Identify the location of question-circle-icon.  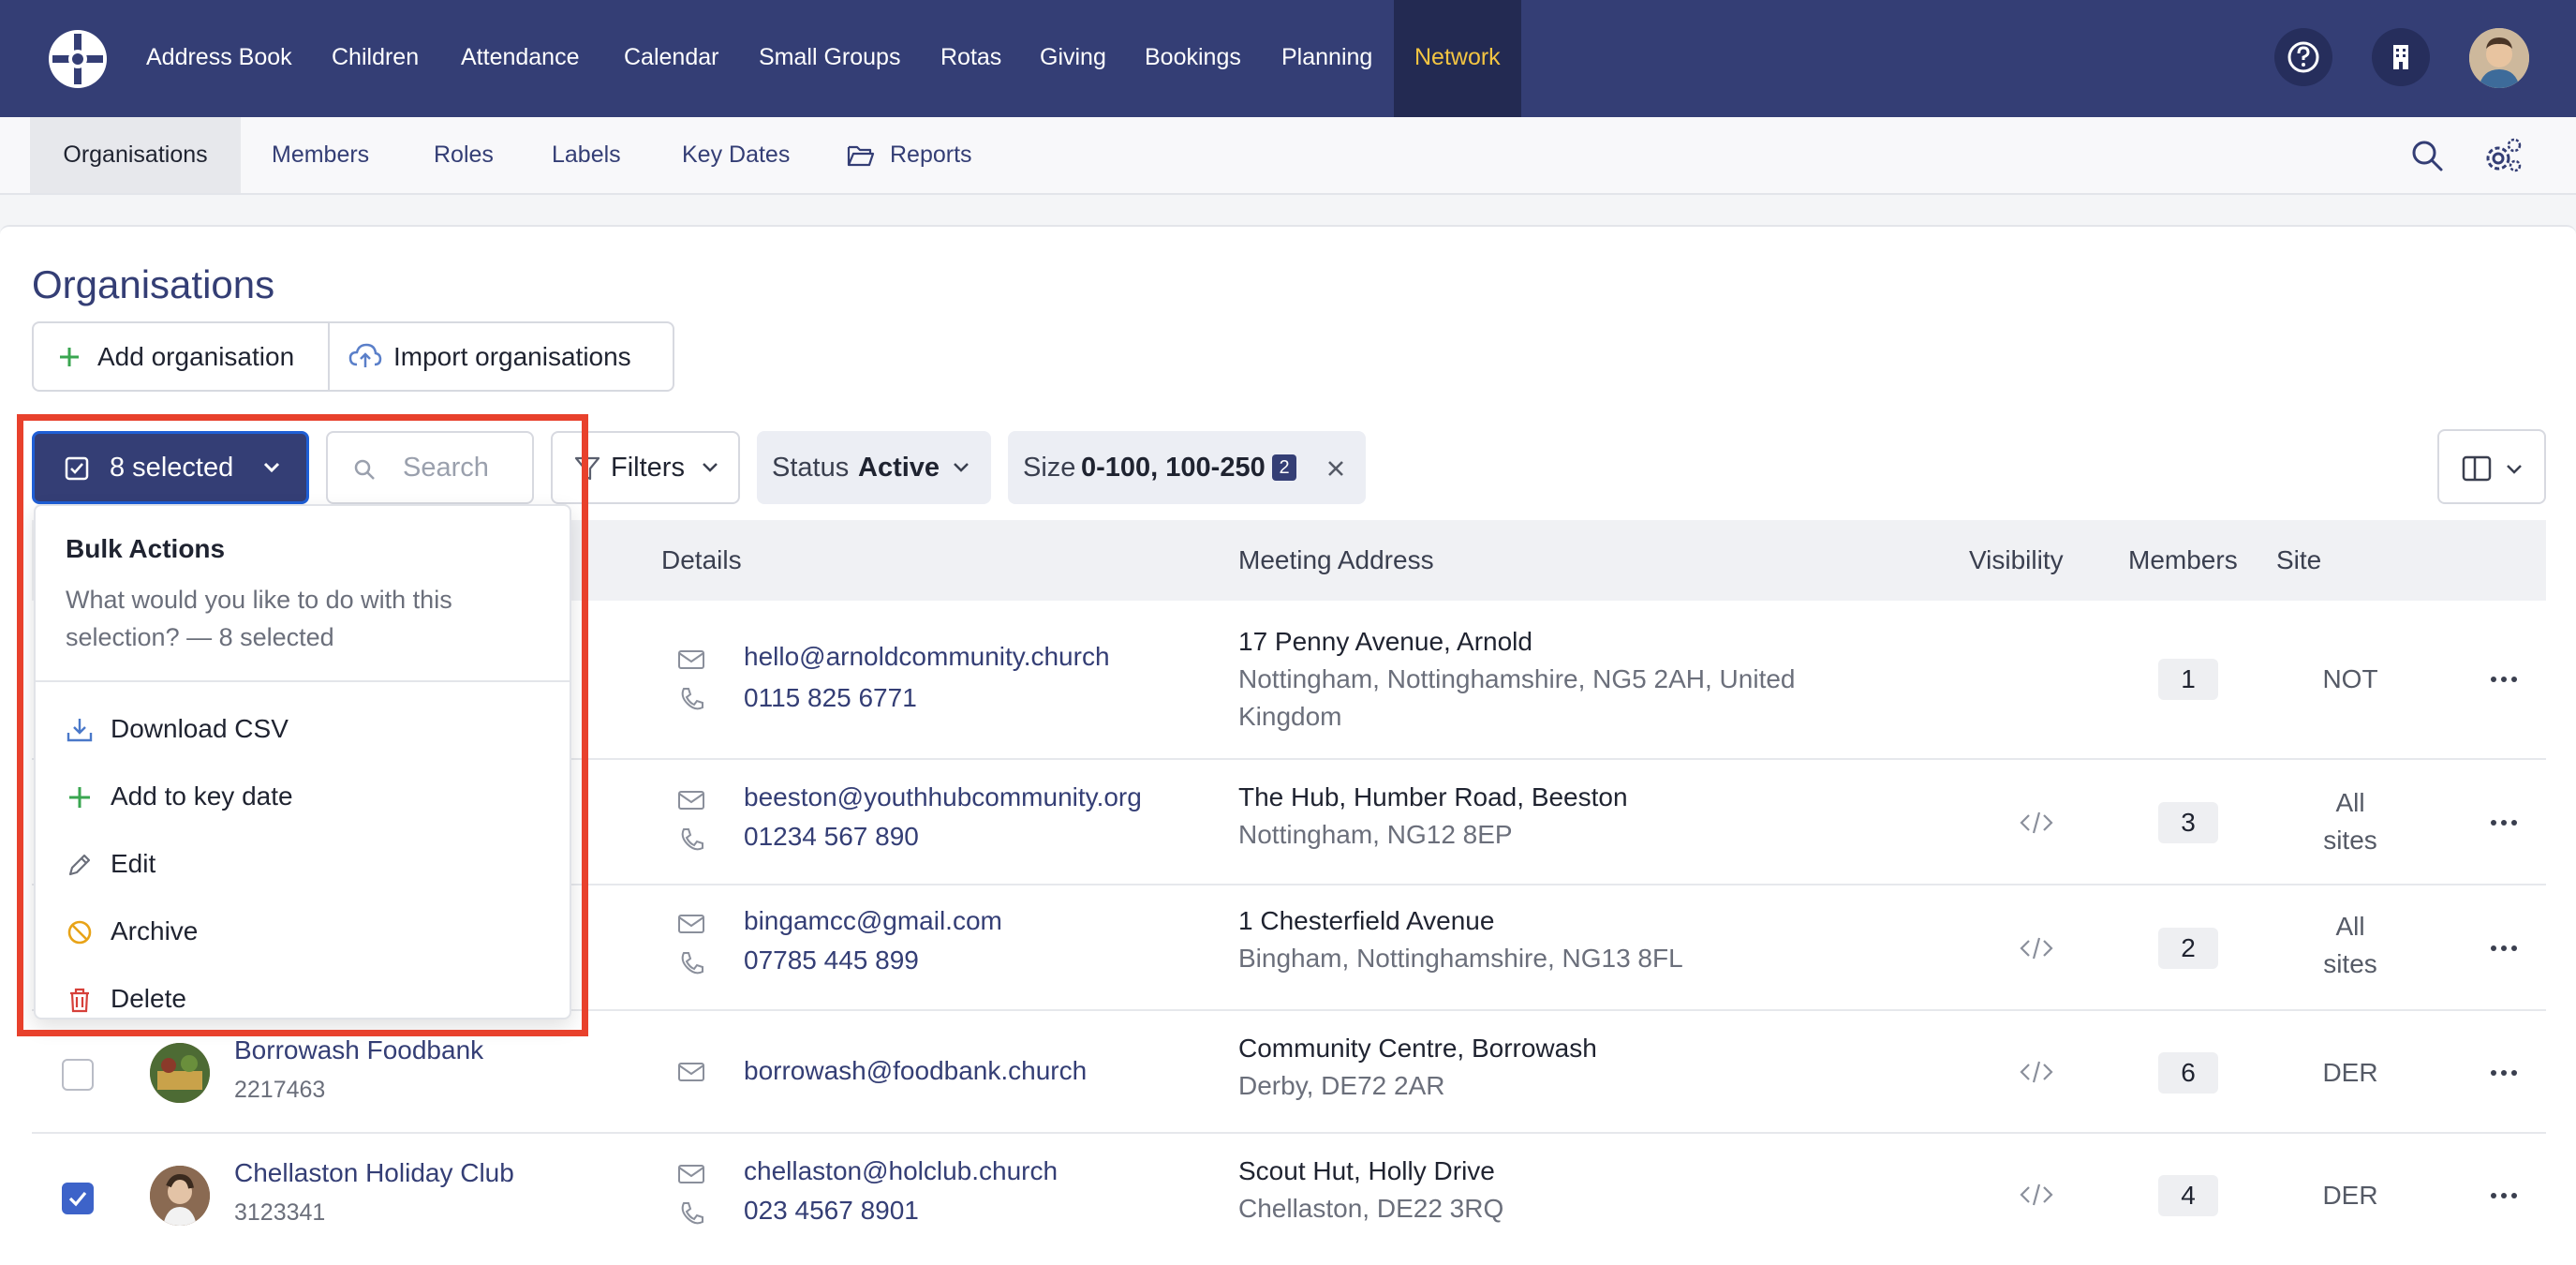
(2303, 57).